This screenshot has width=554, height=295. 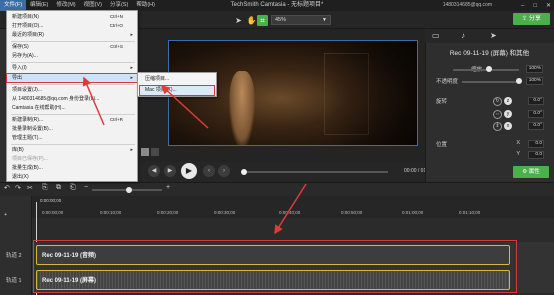 What do you see at coordinates (86, 187) in the screenshot?
I see `zoom-out-icon: −` at bounding box center [86, 187].